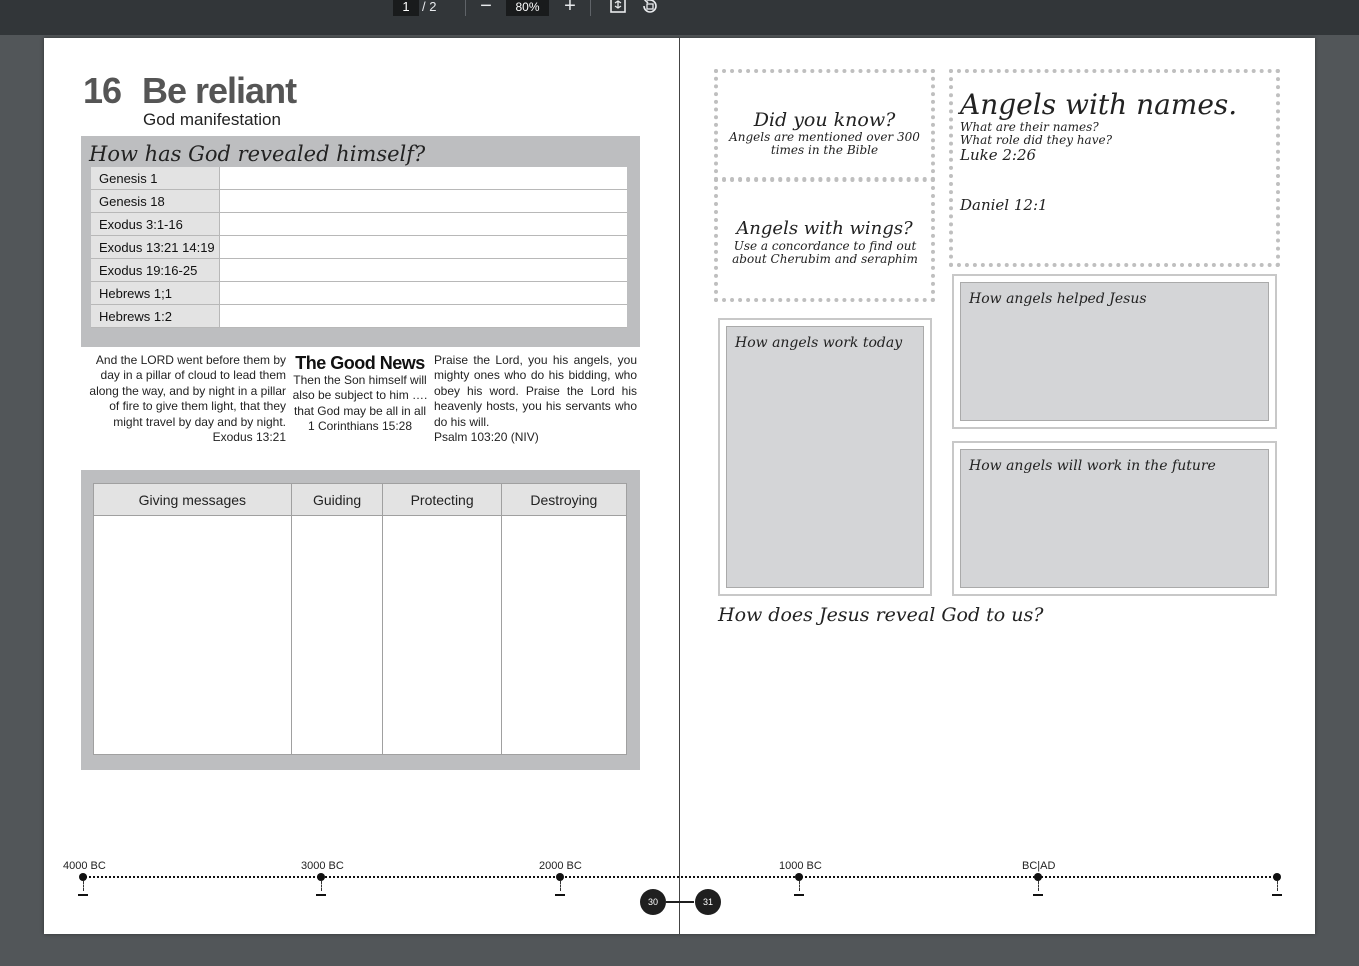 This screenshot has width=1359, height=966. What do you see at coordinates (212, 119) in the screenshot?
I see `lesson-subtitle: God manifestation` at bounding box center [212, 119].